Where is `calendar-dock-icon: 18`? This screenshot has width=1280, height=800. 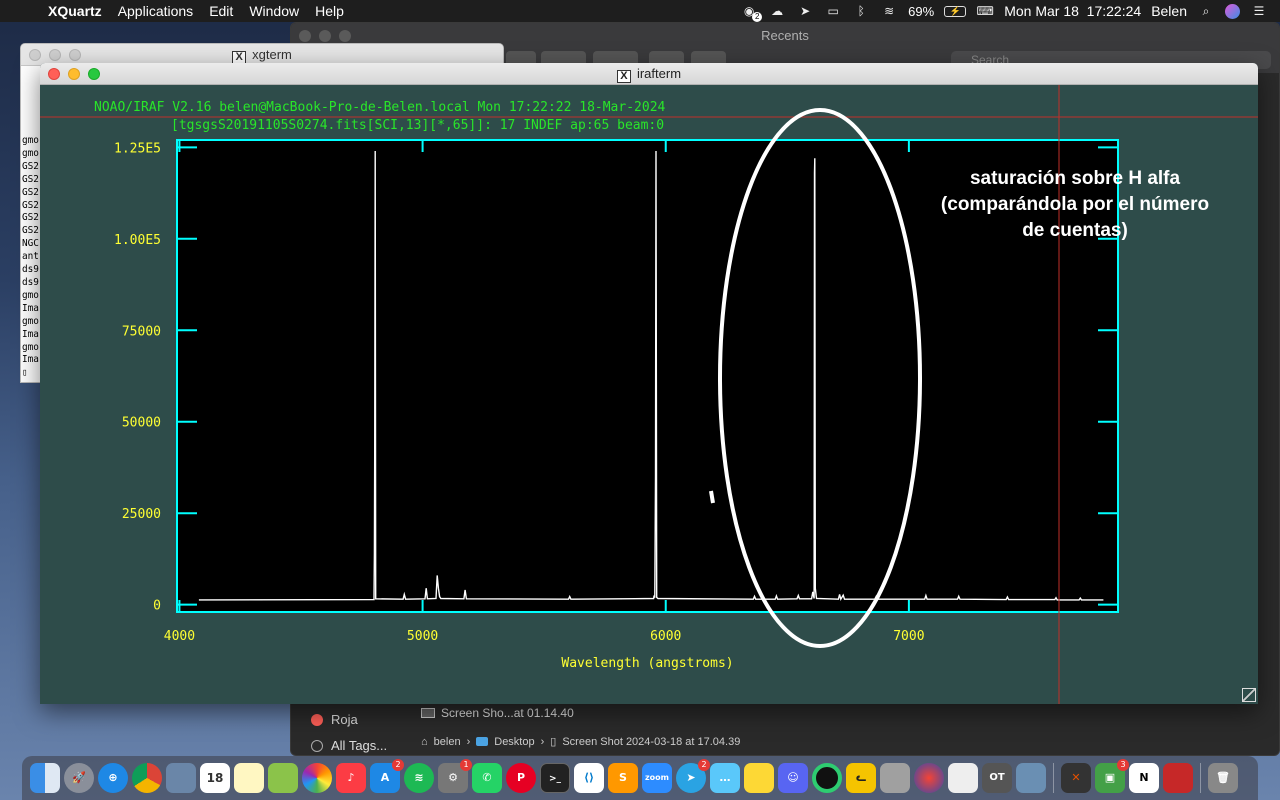
calendar-dock-icon: 18 is located at coordinates (215, 778).